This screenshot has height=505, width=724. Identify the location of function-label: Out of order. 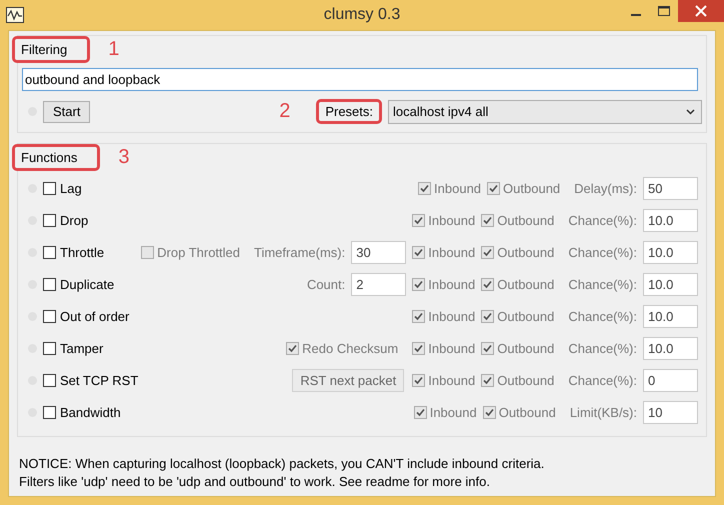
(95, 316).